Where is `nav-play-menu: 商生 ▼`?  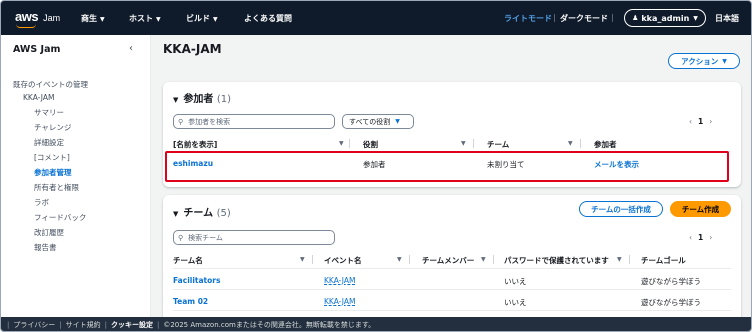
nav-play-menu: 商生 ▼ is located at coordinates (93, 18).